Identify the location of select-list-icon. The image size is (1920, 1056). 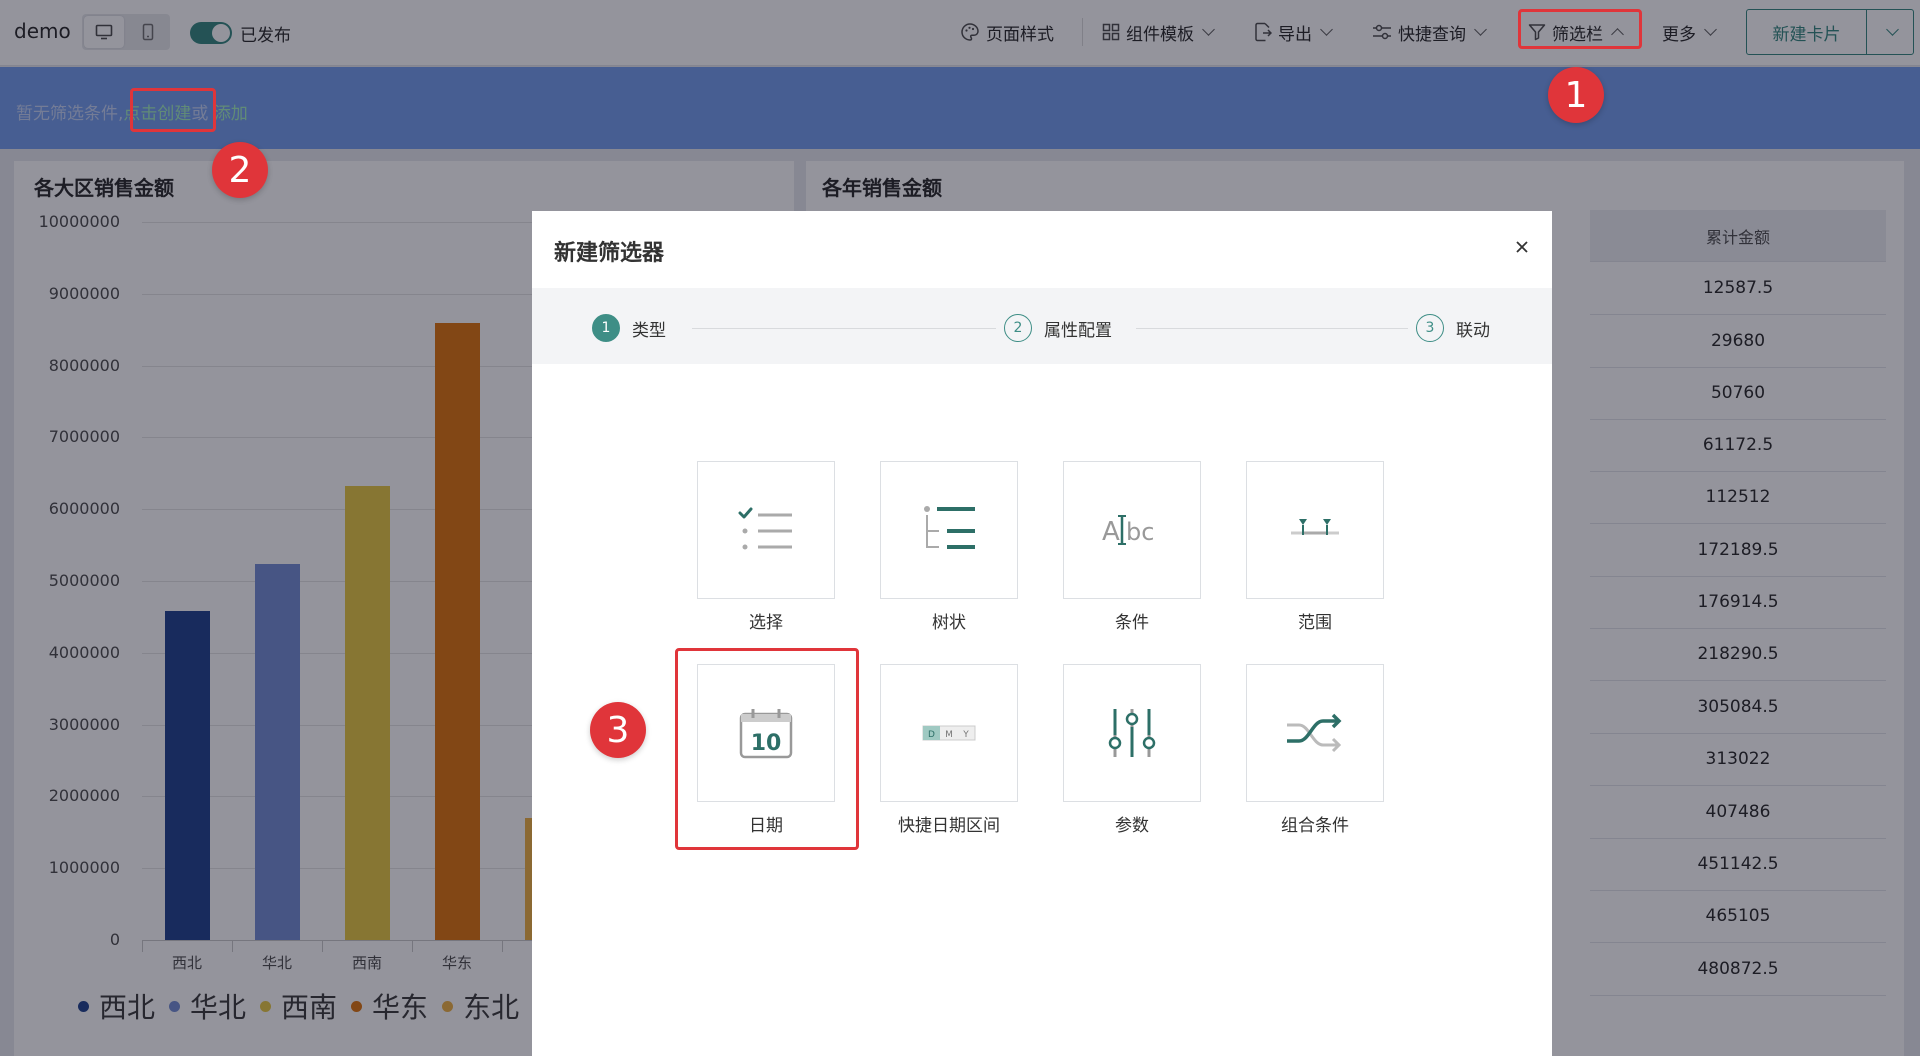
(765, 528).